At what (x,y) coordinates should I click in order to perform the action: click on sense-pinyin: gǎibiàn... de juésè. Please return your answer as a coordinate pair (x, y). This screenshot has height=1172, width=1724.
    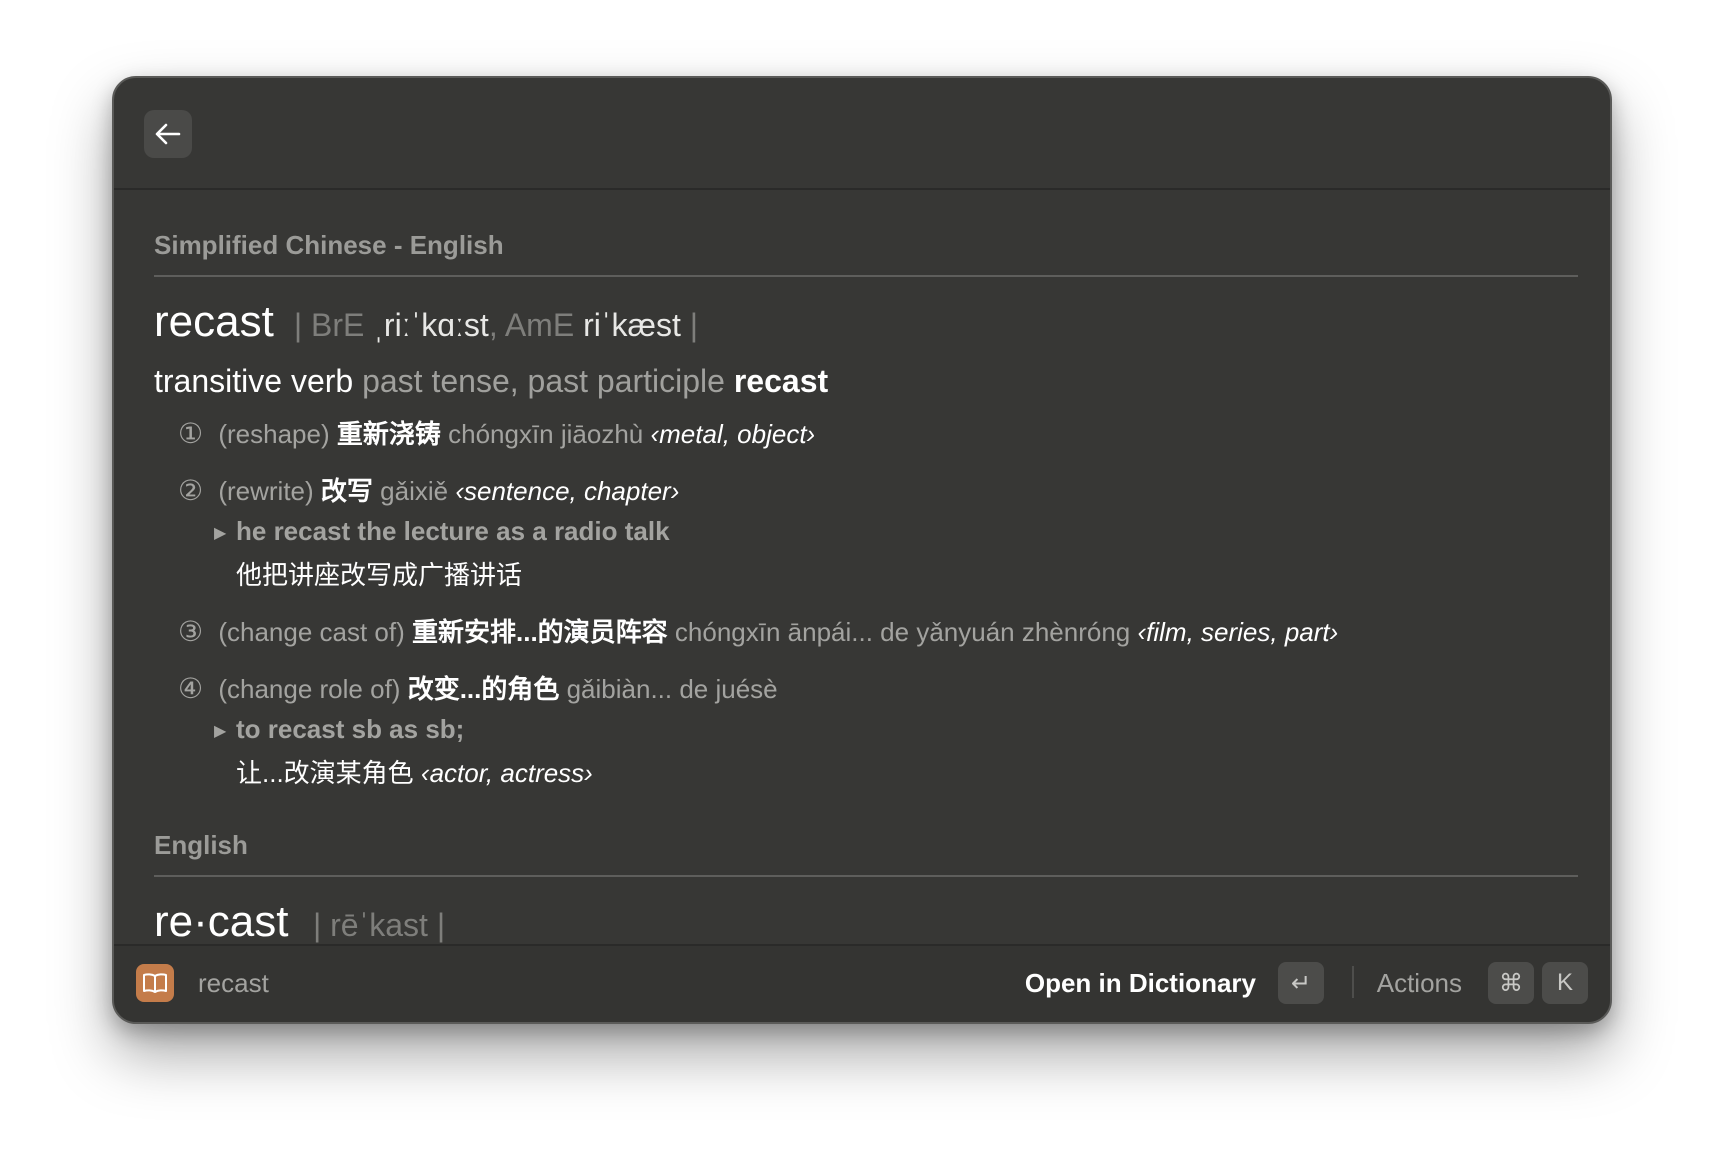
    Looking at the image, I should click on (672, 689).